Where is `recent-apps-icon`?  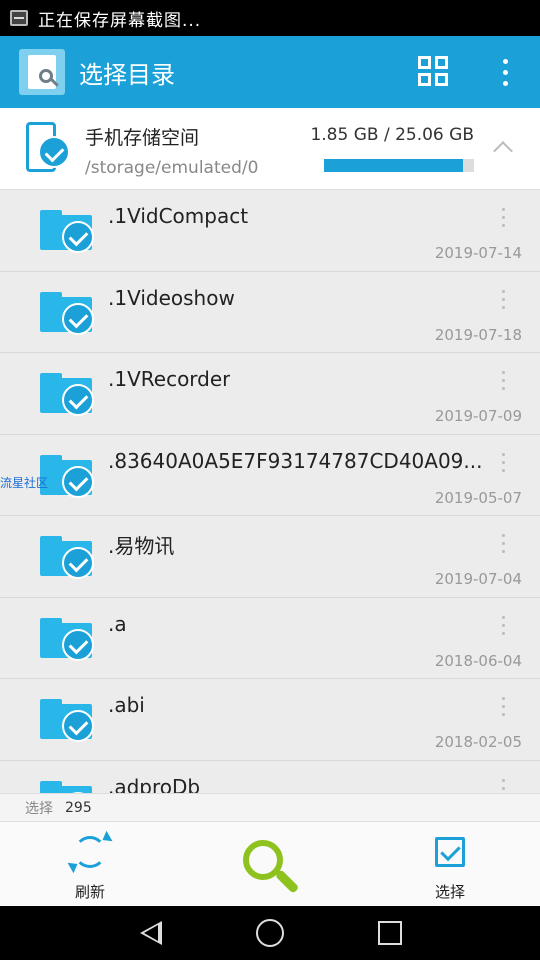 recent-apps-icon is located at coordinates (390, 933).